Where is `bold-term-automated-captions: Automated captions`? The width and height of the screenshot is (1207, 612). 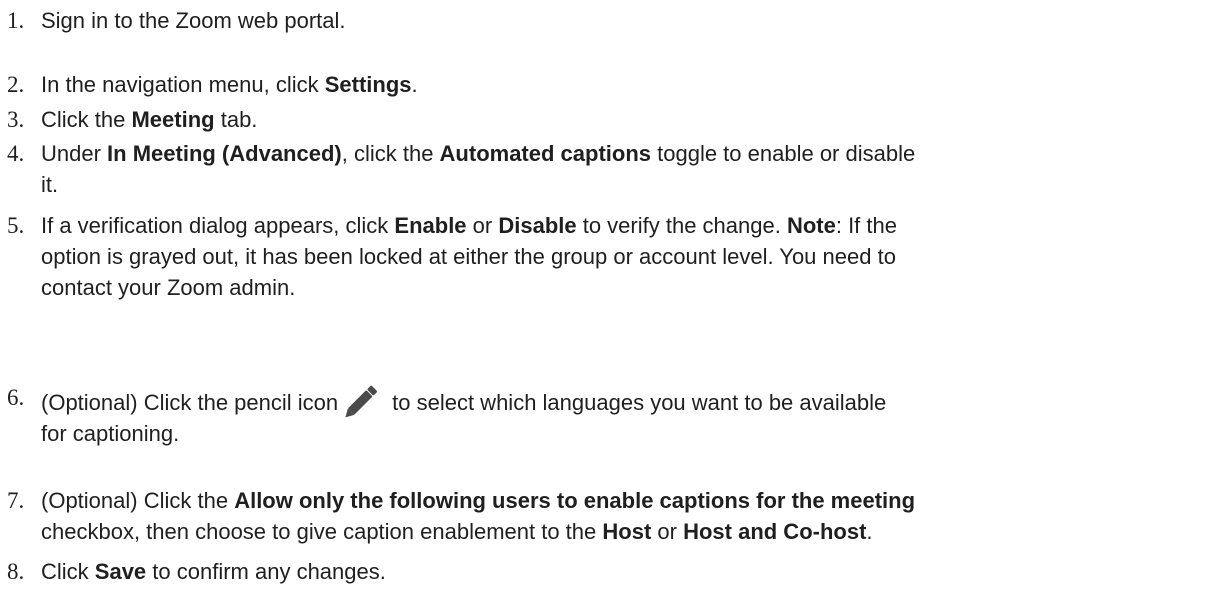
bold-term-automated-captions: Automated captions is located at coordinates (545, 153).